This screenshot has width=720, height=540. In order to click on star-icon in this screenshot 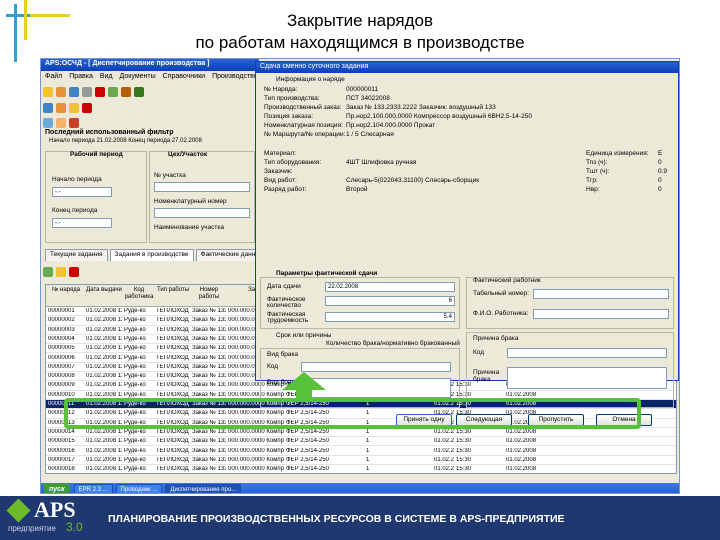, I will do `click(61, 123)`.